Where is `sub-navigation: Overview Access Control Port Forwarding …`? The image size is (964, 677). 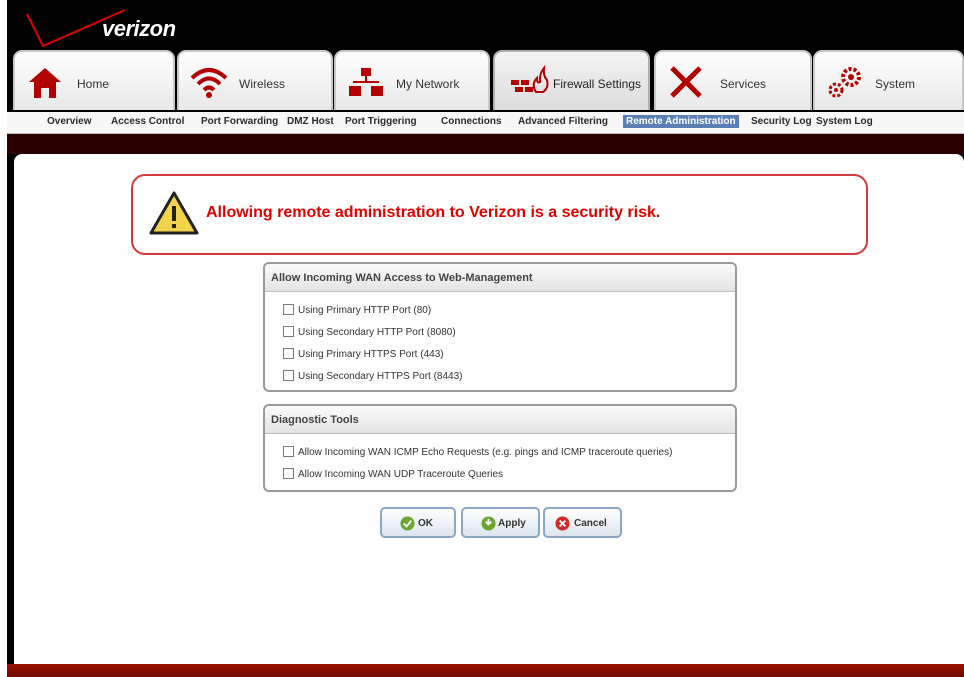 sub-navigation: Overview Access Control Port Forwarding … is located at coordinates (485, 123).